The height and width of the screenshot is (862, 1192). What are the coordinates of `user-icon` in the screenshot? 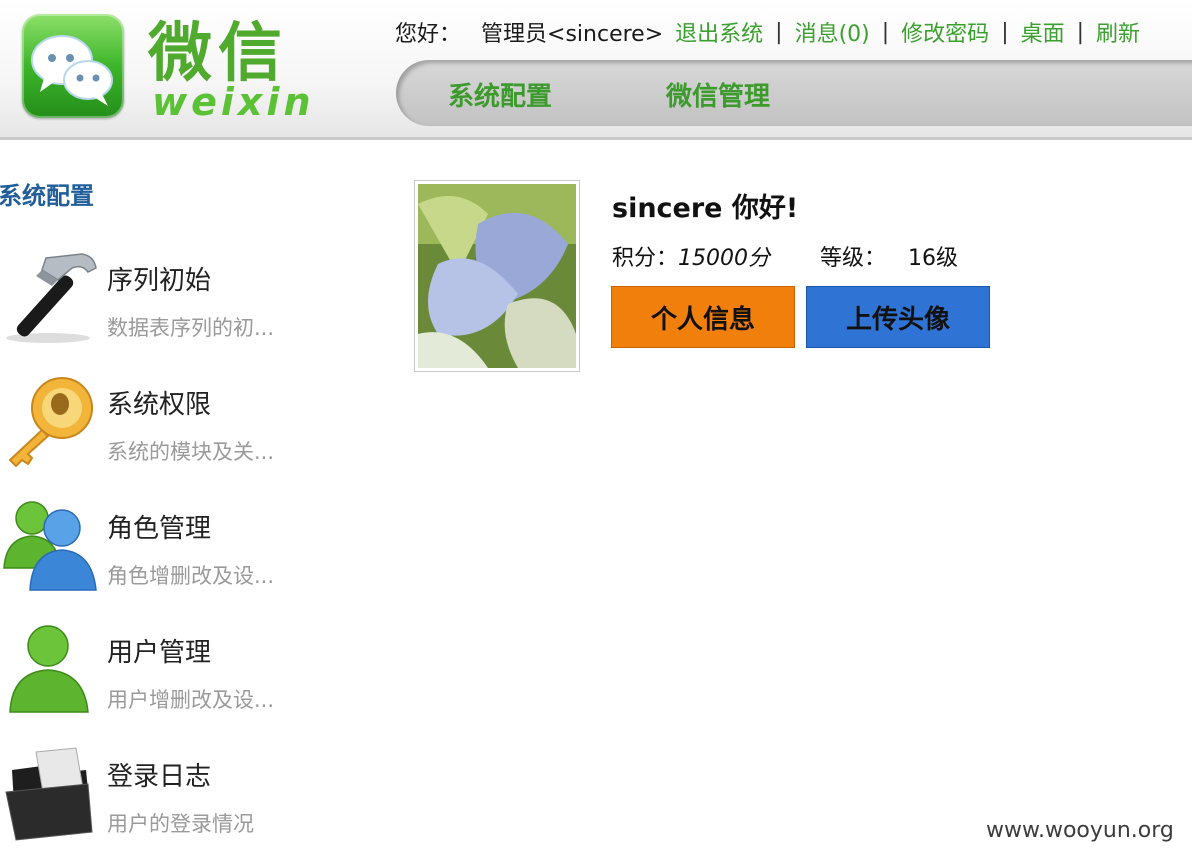 It's located at (50, 670).